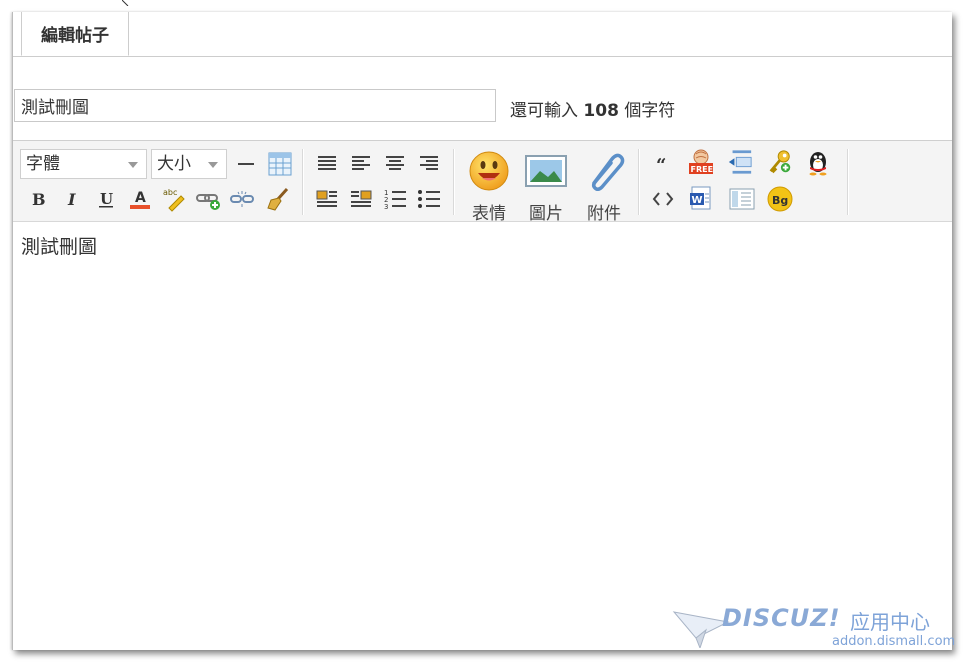 The width and height of the screenshot is (971, 670). I want to click on ordered-list-icon: 123, so click(395, 200).